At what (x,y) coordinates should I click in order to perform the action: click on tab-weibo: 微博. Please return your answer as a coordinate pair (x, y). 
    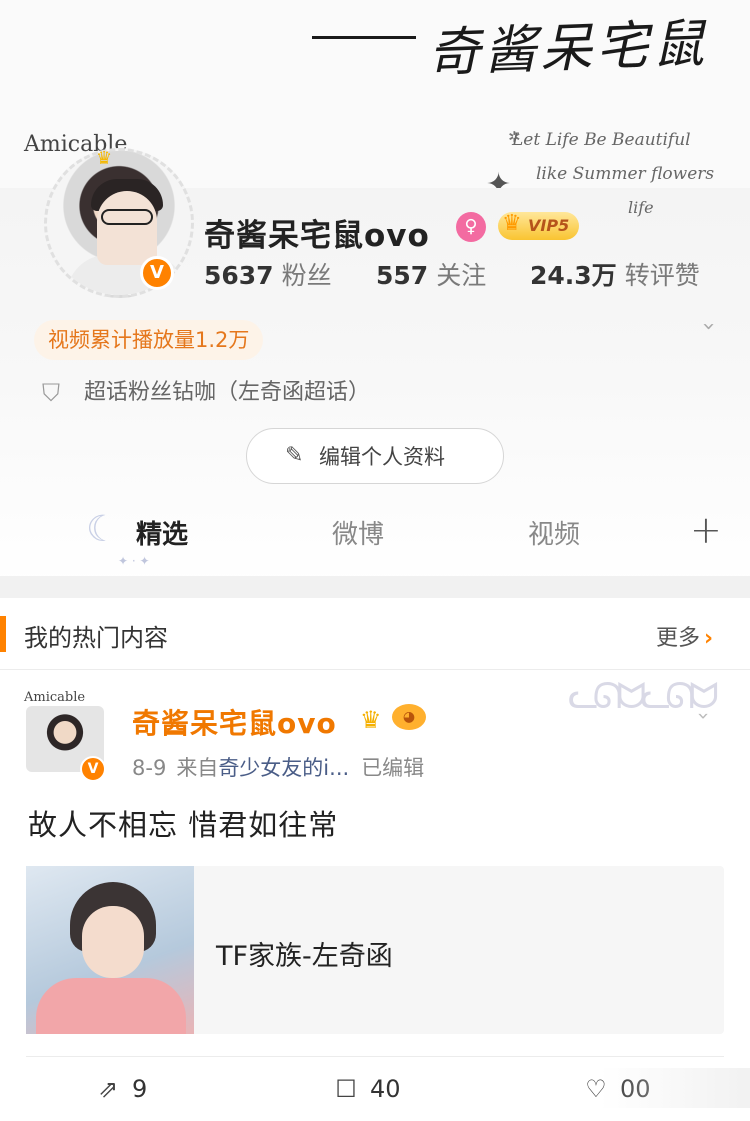
    Looking at the image, I should click on (358, 532).